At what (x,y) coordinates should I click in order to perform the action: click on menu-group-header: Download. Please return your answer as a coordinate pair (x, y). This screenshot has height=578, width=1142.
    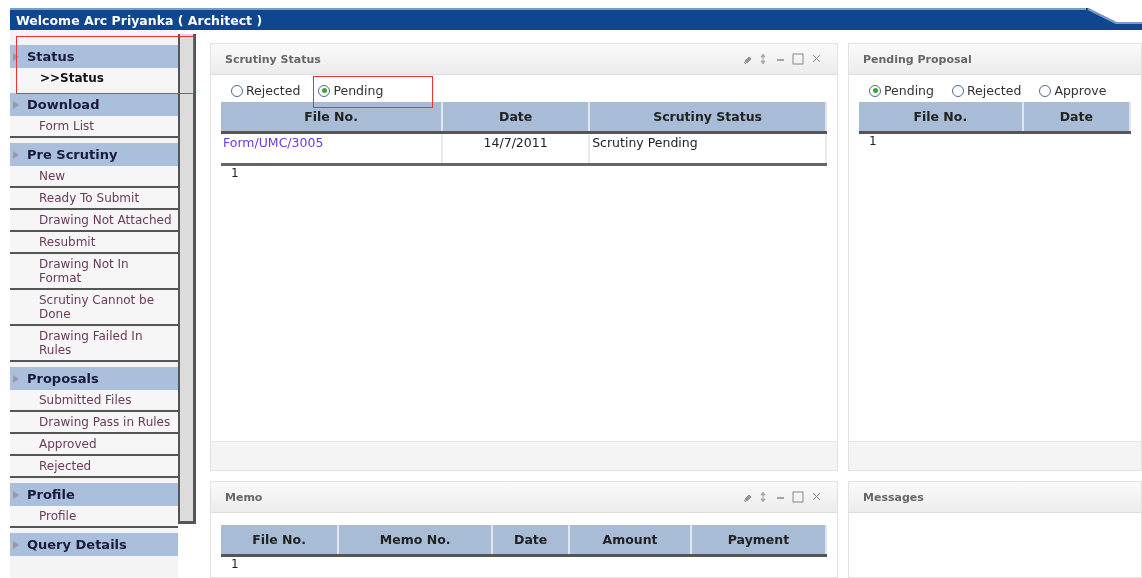
    Looking at the image, I should click on (94, 104).